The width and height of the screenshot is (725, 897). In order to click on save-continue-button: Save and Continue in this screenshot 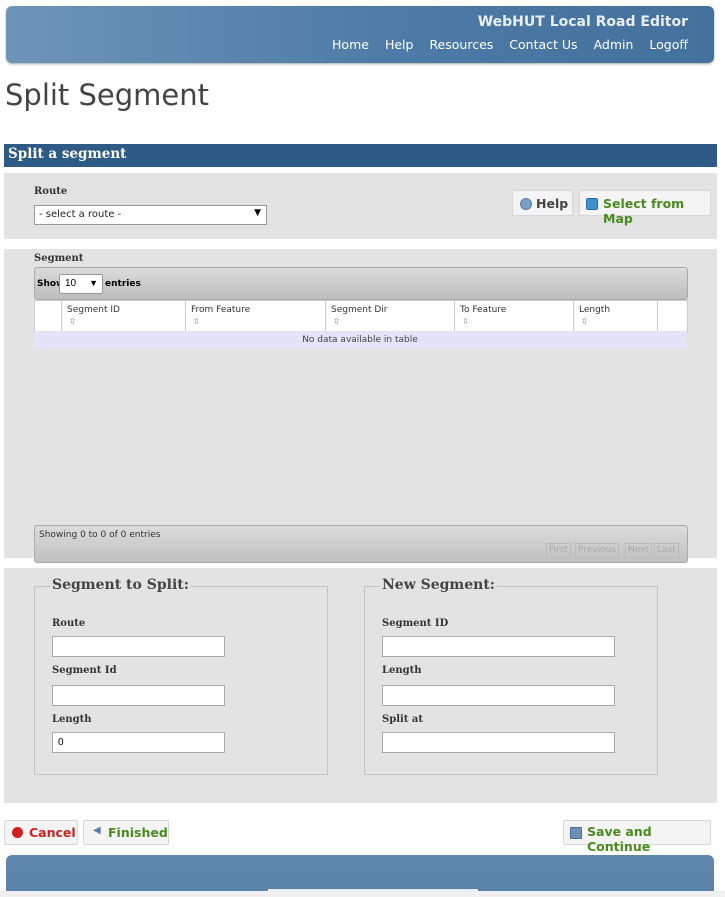, I will do `click(637, 837)`.